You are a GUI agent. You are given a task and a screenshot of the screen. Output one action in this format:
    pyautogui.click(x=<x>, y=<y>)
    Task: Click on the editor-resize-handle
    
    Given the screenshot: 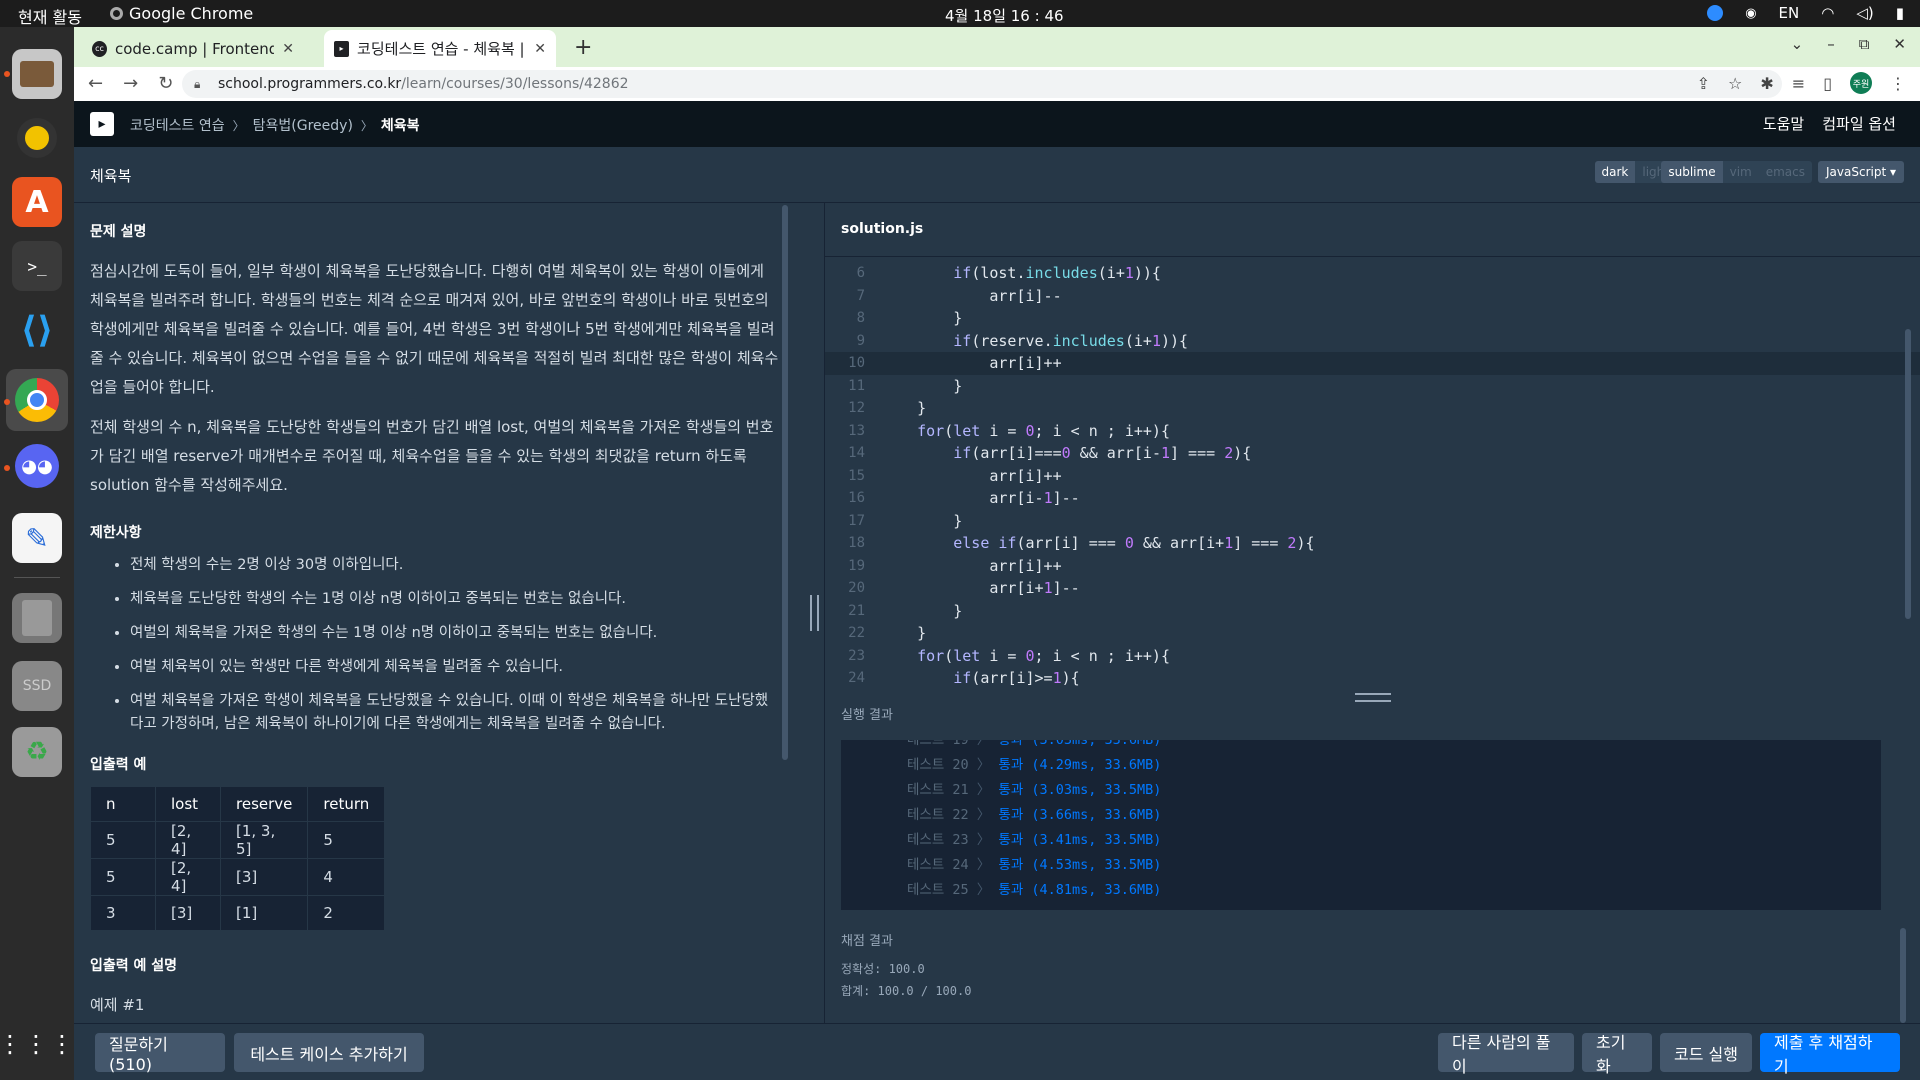 What is the action you would take?
    pyautogui.click(x=1373, y=697)
    